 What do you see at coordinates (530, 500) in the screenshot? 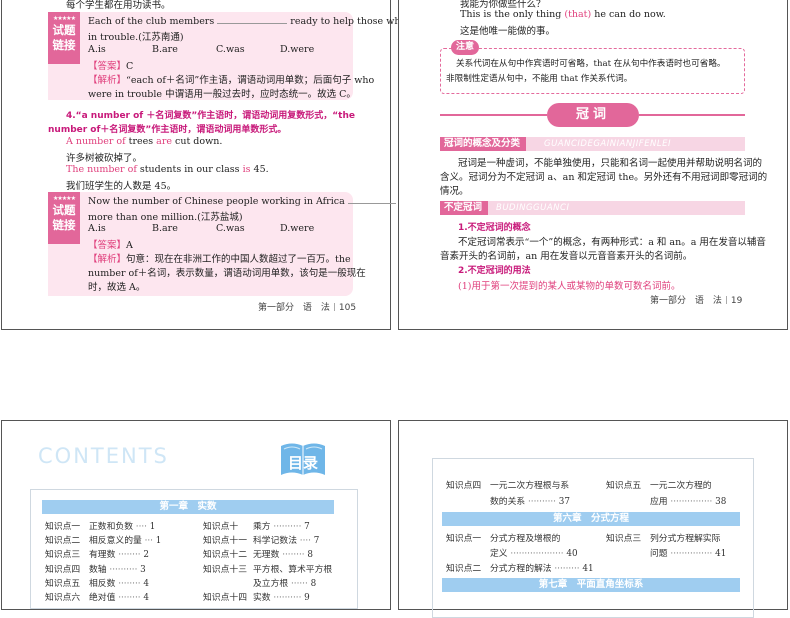
I see `toc-item-cont: 数的关系 ·········· 37` at bounding box center [530, 500].